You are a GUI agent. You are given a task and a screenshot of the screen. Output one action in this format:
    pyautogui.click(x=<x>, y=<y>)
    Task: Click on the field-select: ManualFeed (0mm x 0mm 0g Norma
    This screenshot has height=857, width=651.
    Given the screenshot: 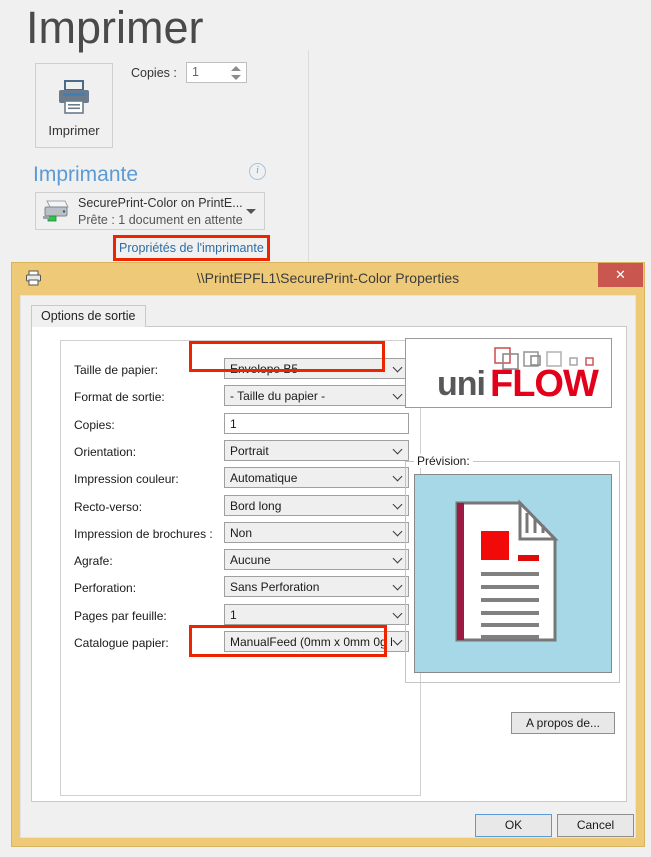 What is the action you would take?
    pyautogui.click(x=316, y=641)
    